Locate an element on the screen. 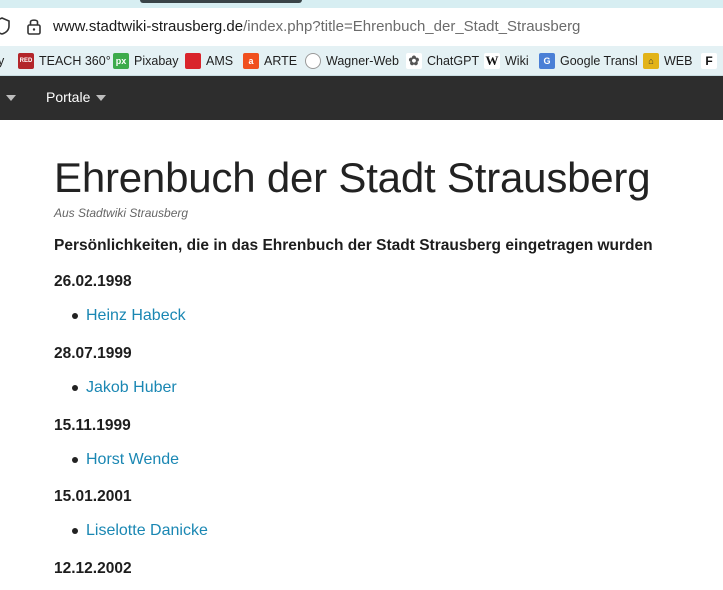 The image size is (723, 590). bookmark-label: y is located at coordinates (2, 61).